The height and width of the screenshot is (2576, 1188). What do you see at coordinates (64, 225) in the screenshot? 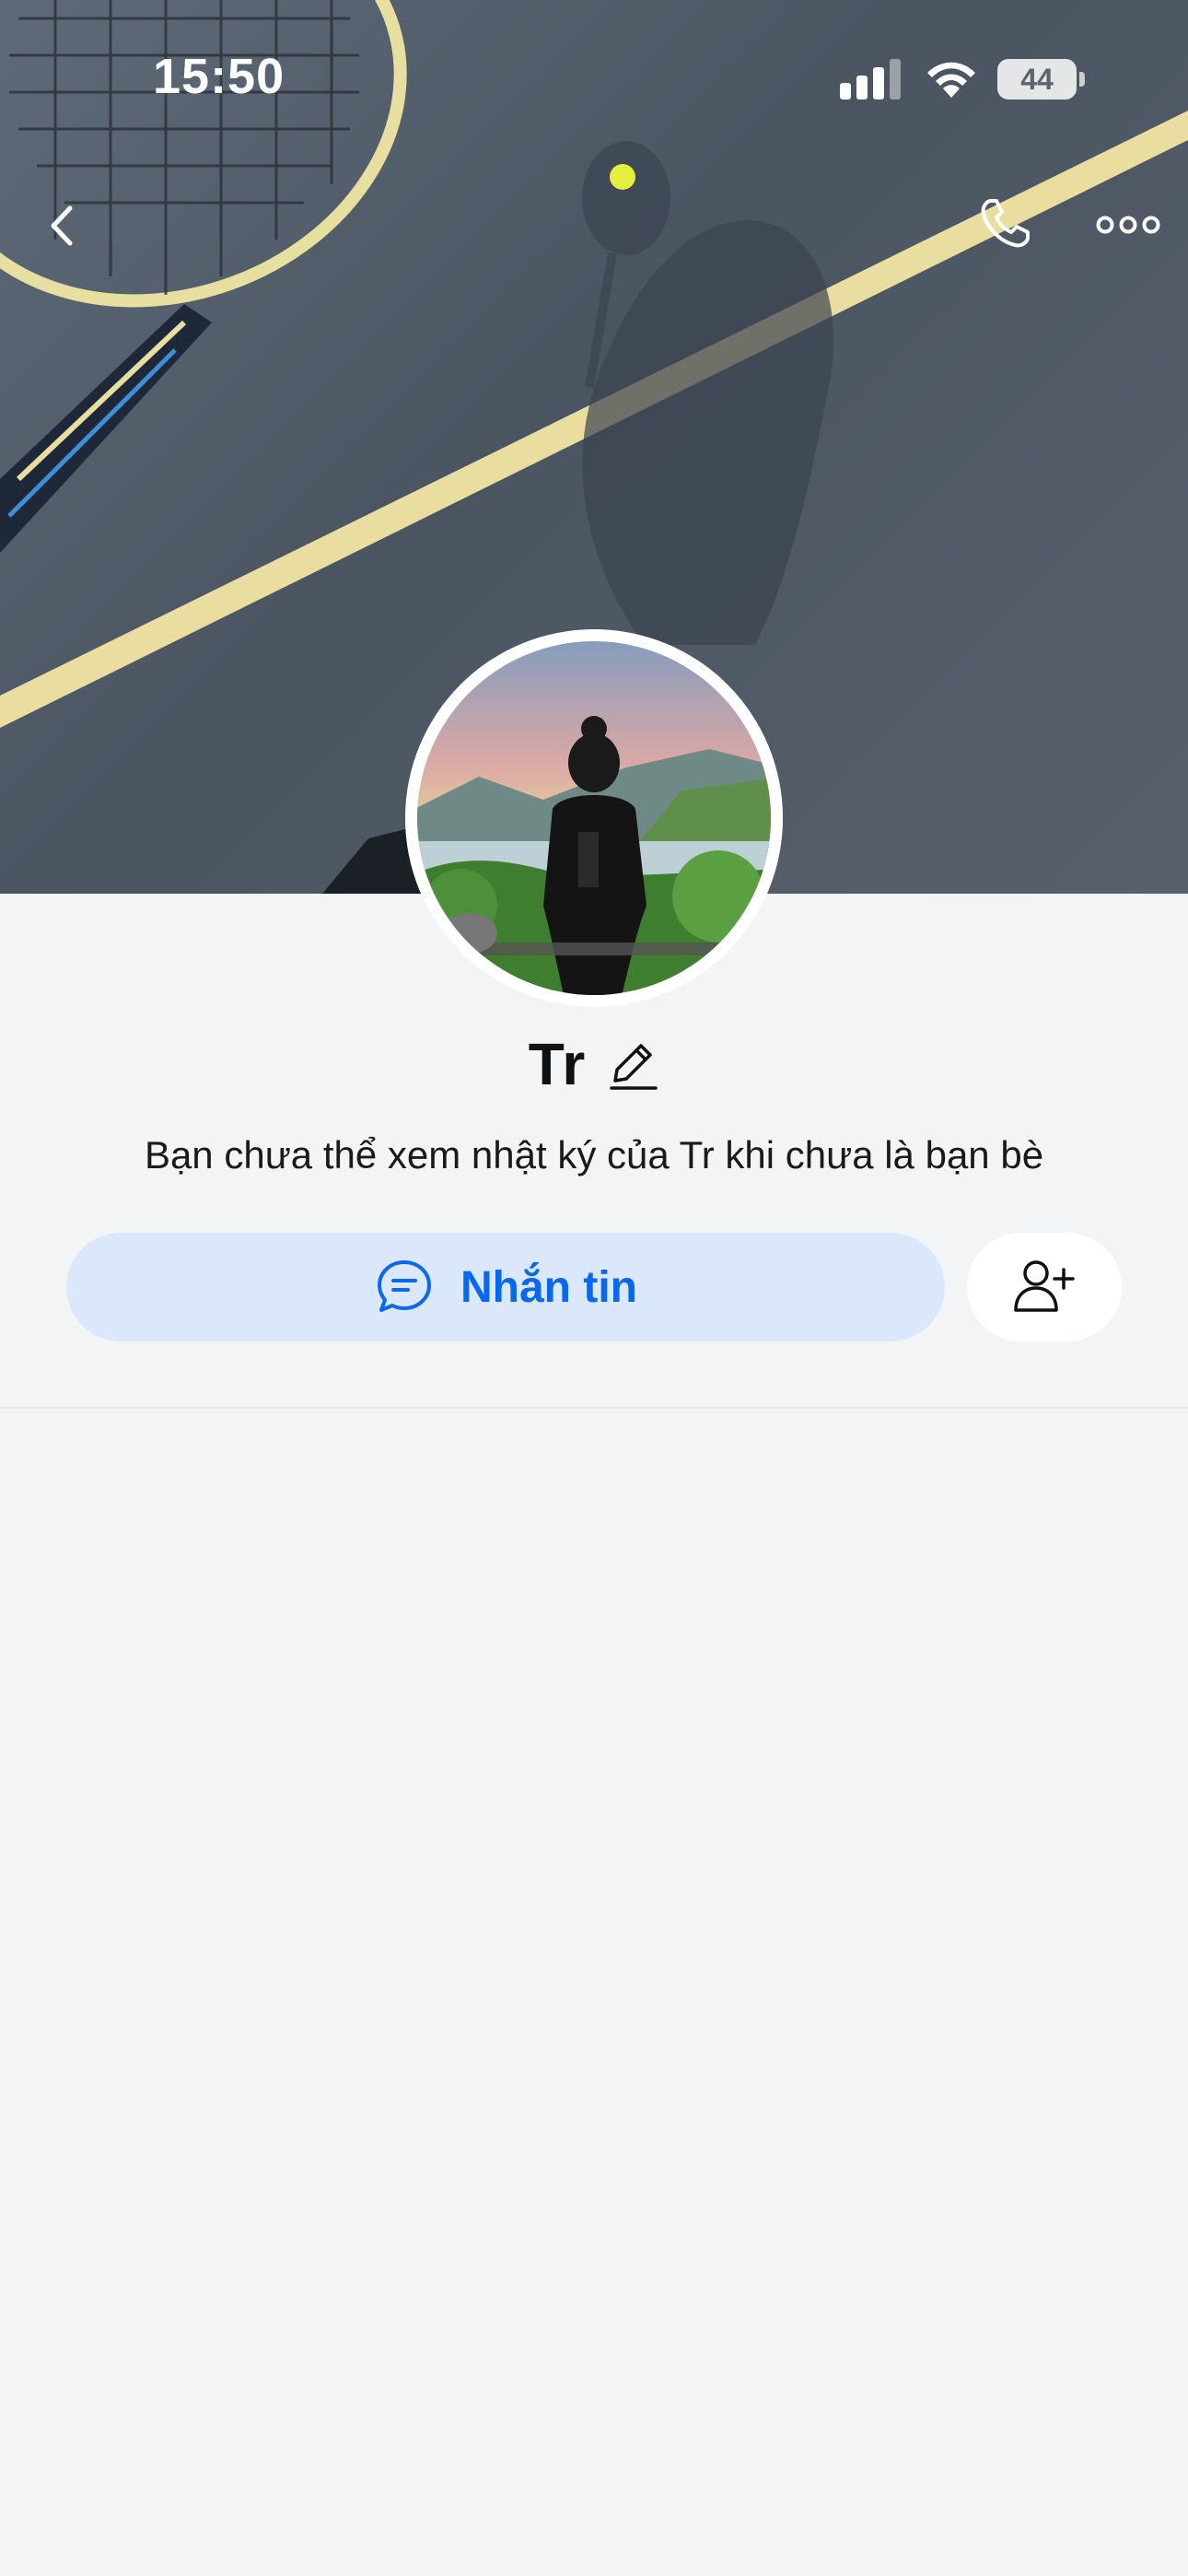
I see `chevron-left-icon` at bounding box center [64, 225].